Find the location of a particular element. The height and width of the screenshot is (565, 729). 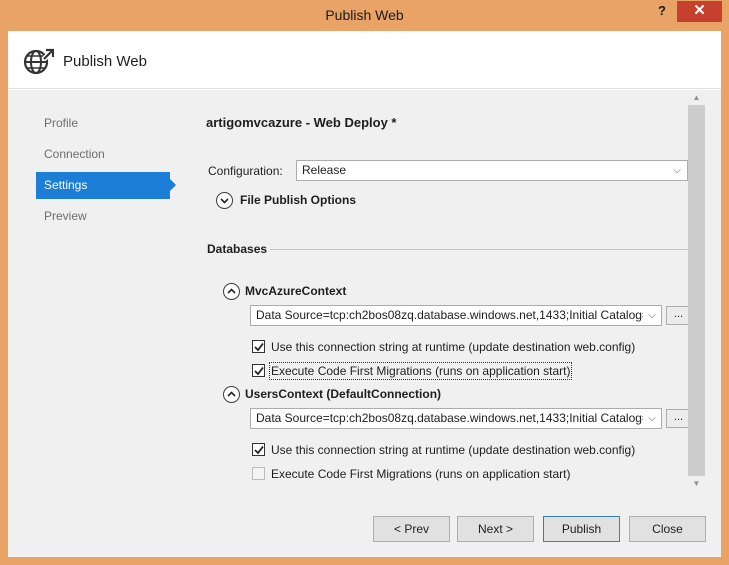

scroll-down-arrow-icon: ▼ is located at coordinates (696, 483).